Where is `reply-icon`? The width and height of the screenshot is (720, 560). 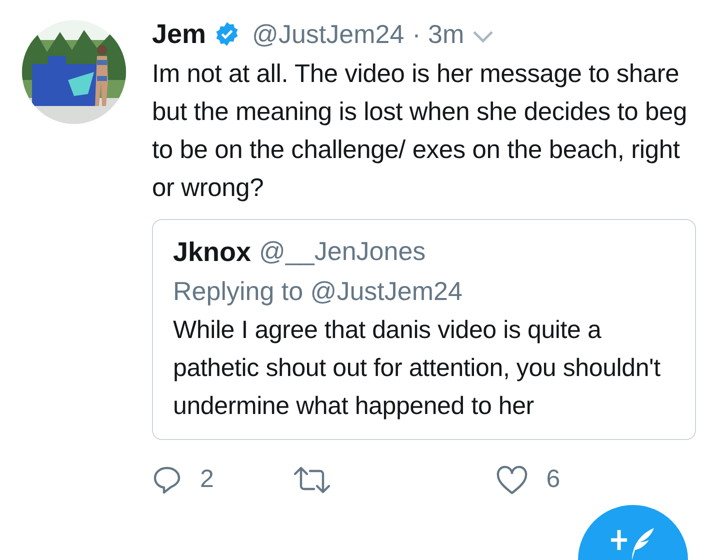
reply-icon is located at coordinates (167, 480).